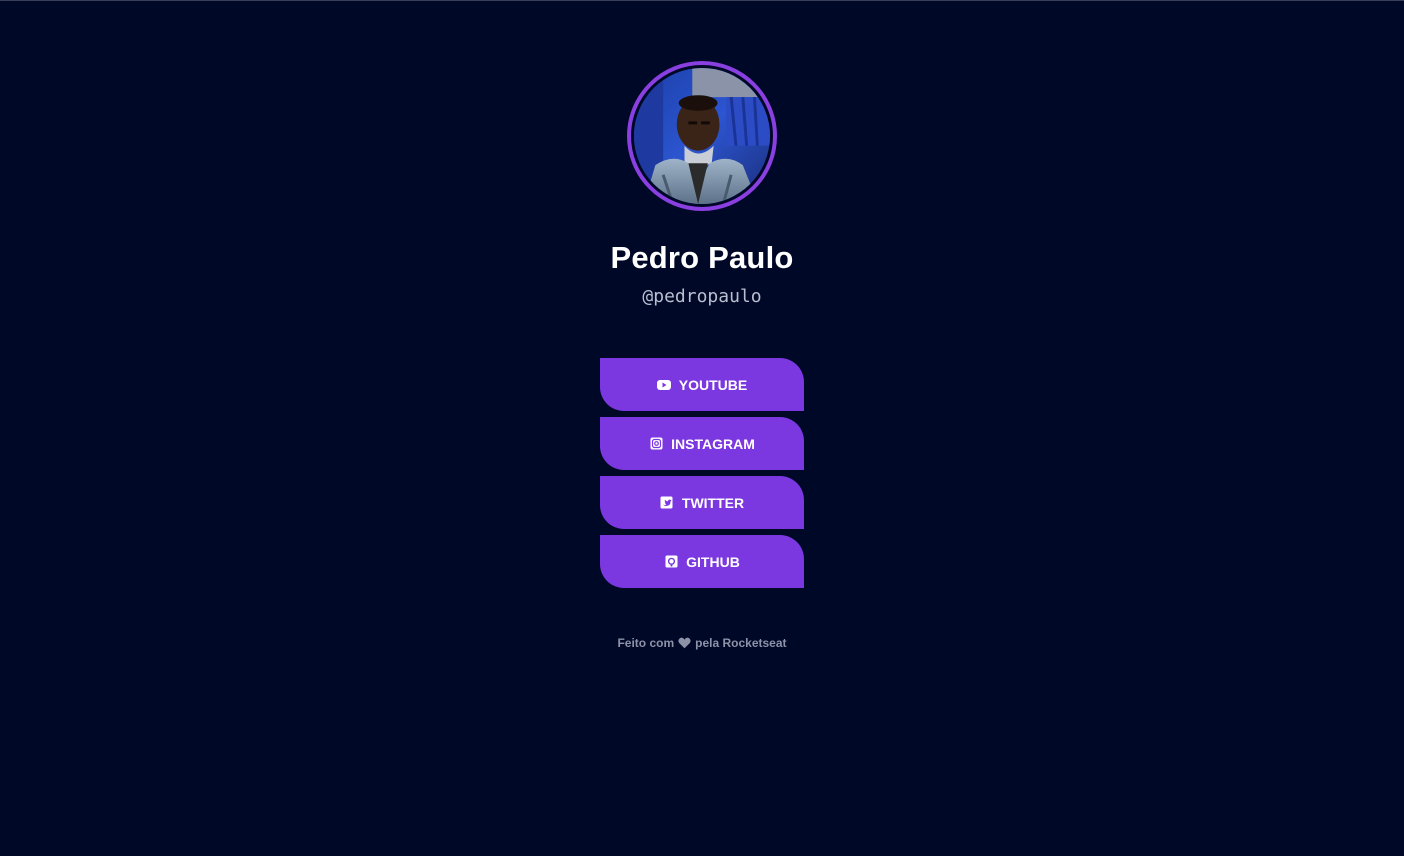 This screenshot has height=856, width=1404. What do you see at coordinates (656, 444) in the screenshot?
I see `instagram-icon` at bounding box center [656, 444].